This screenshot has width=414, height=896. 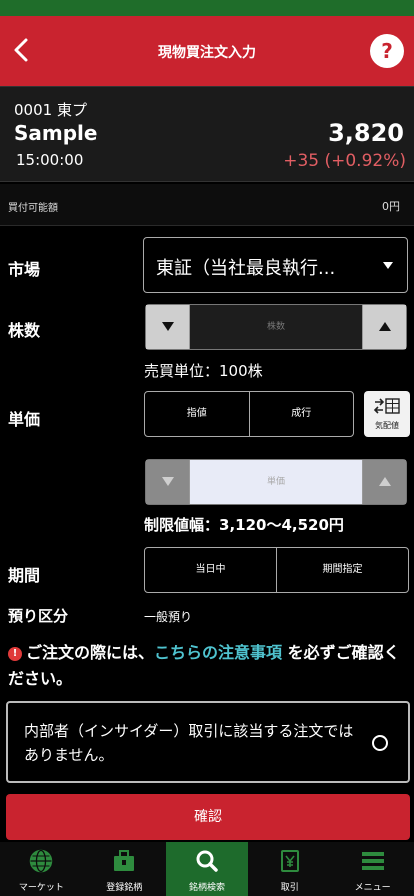 What do you see at coordinates (90, 652) in the screenshot?
I see `notice-prefix: ご注文の際には、` at bounding box center [90, 652].